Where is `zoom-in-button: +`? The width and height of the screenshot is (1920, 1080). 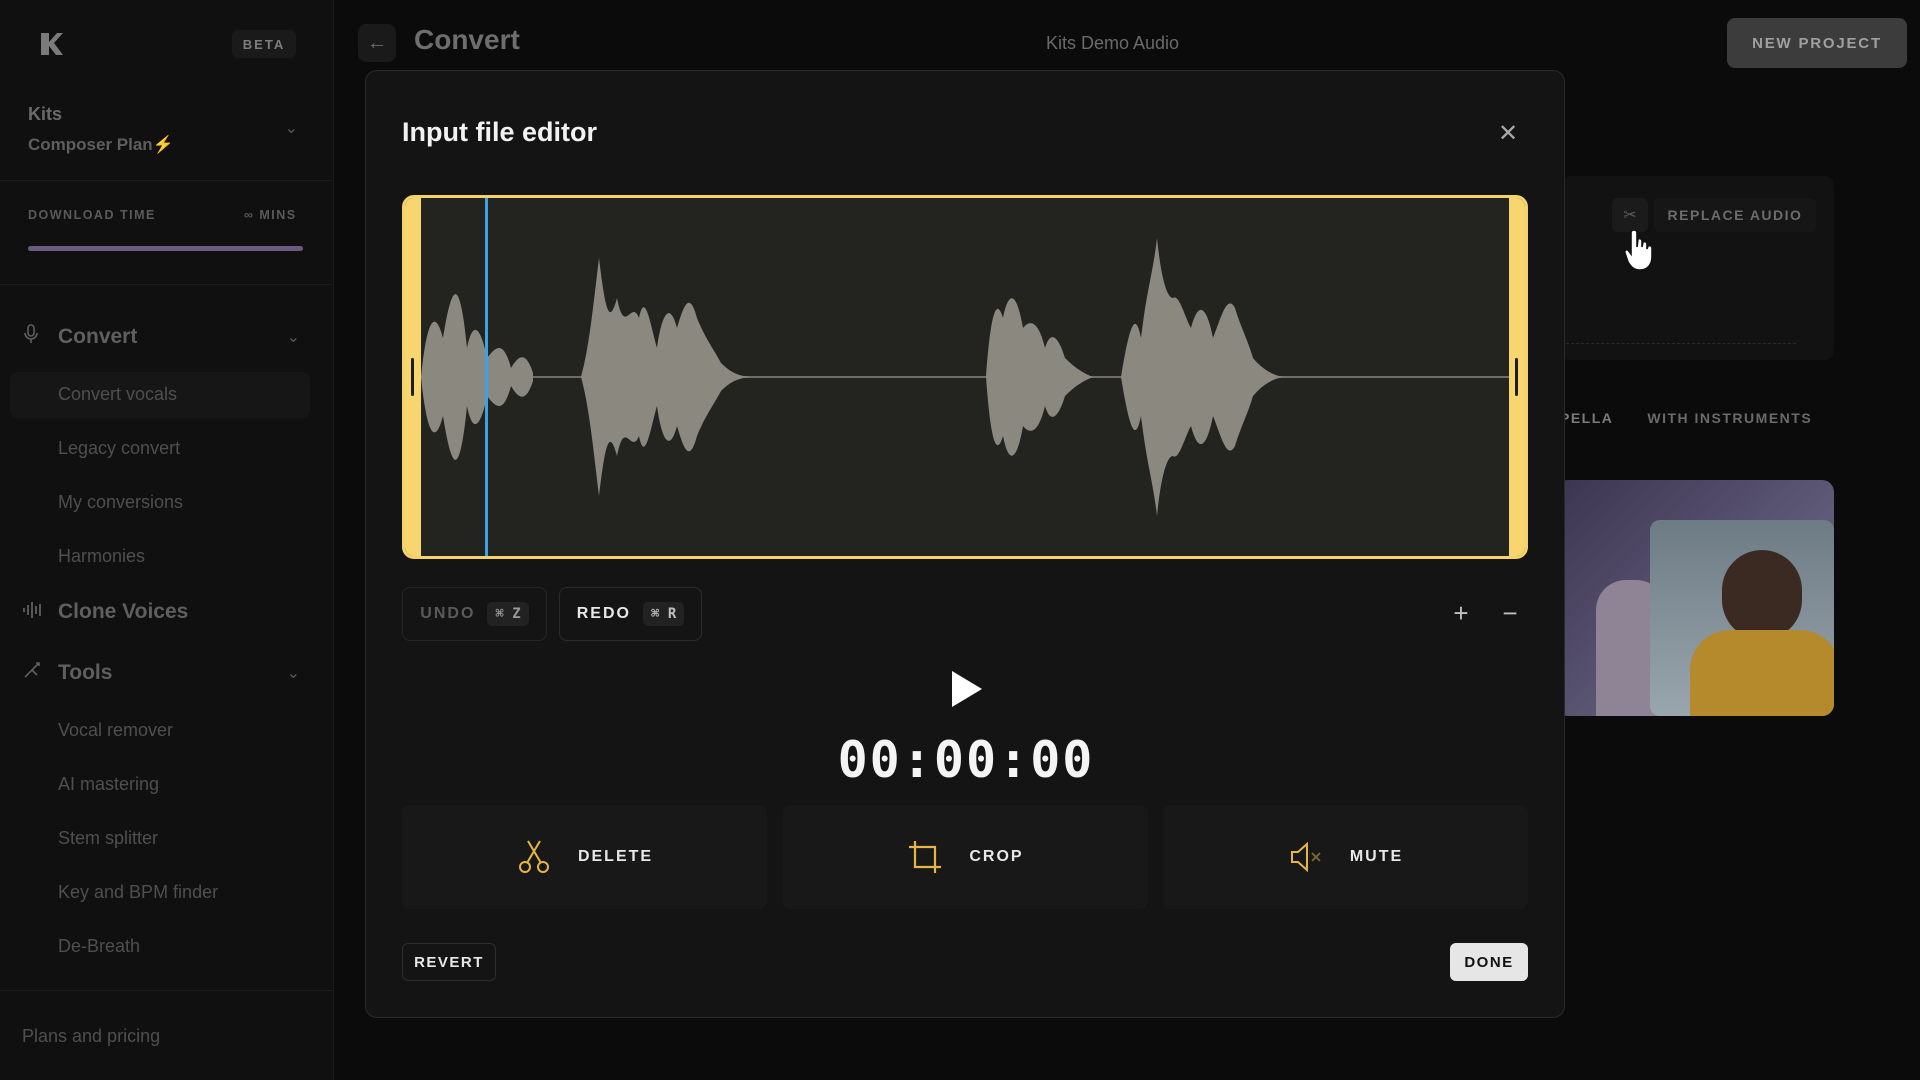 zoom-in-button: + is located at coordinates (1461, 613).